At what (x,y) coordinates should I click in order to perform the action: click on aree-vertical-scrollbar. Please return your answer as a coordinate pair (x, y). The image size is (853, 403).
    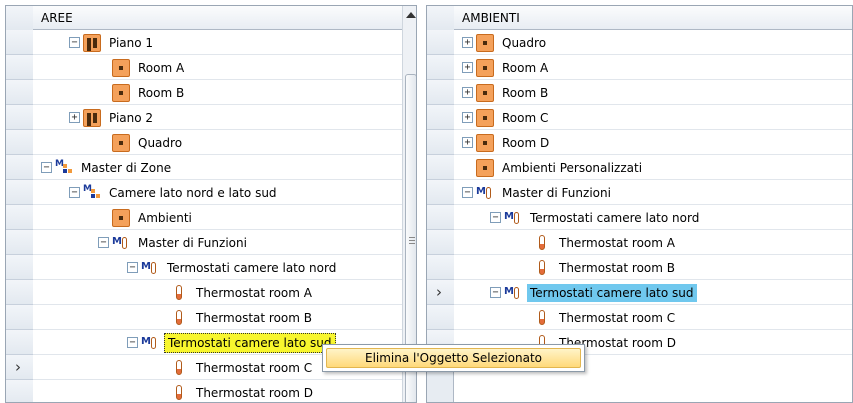
    Looking at the image, I should click on (409, 204).